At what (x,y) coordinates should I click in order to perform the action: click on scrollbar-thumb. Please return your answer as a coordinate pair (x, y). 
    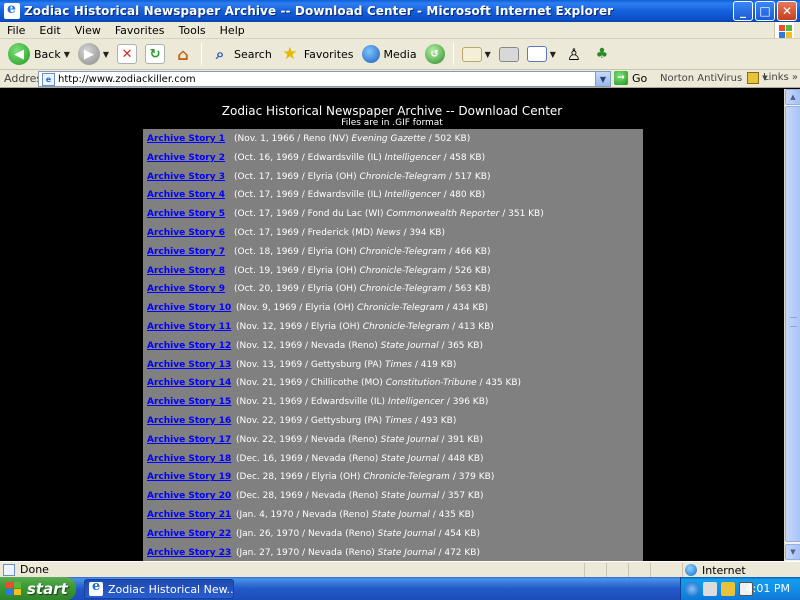
    Looking at the image, I should click on (792, 324).